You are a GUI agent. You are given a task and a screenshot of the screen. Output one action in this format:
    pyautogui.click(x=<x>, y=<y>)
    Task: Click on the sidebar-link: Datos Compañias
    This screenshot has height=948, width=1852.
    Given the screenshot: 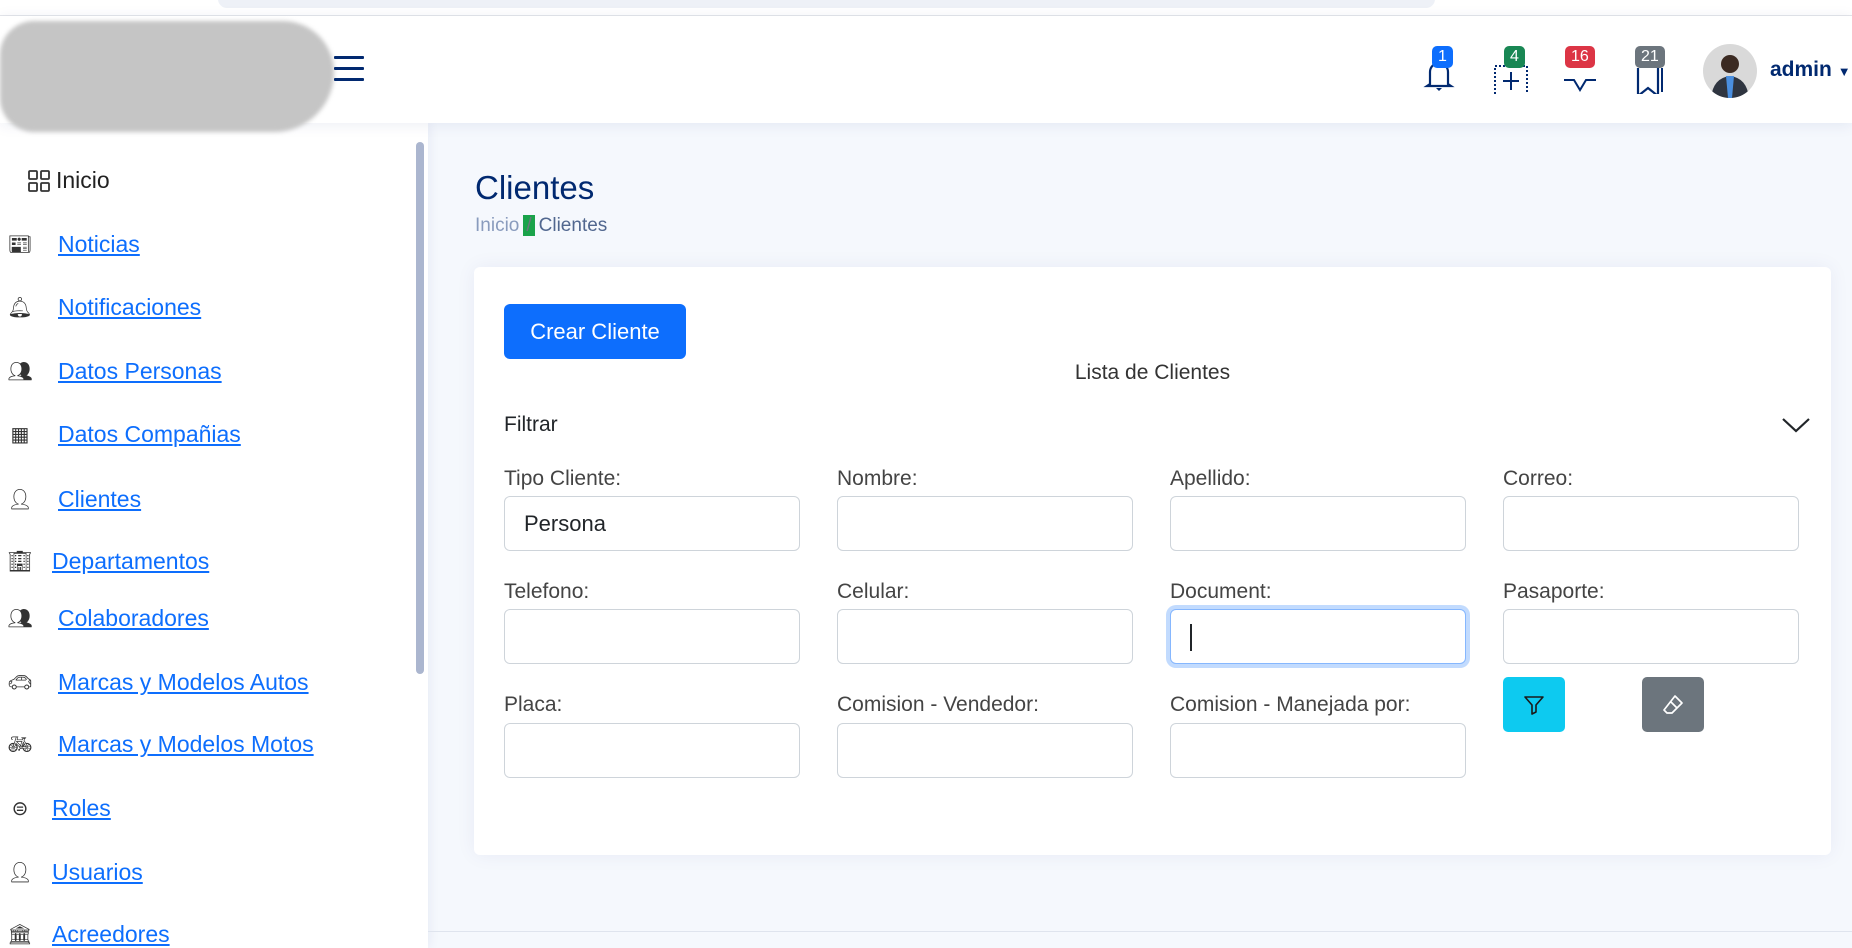 What is the action you would take?
    pyautogui.click(x=149, y=434)
    